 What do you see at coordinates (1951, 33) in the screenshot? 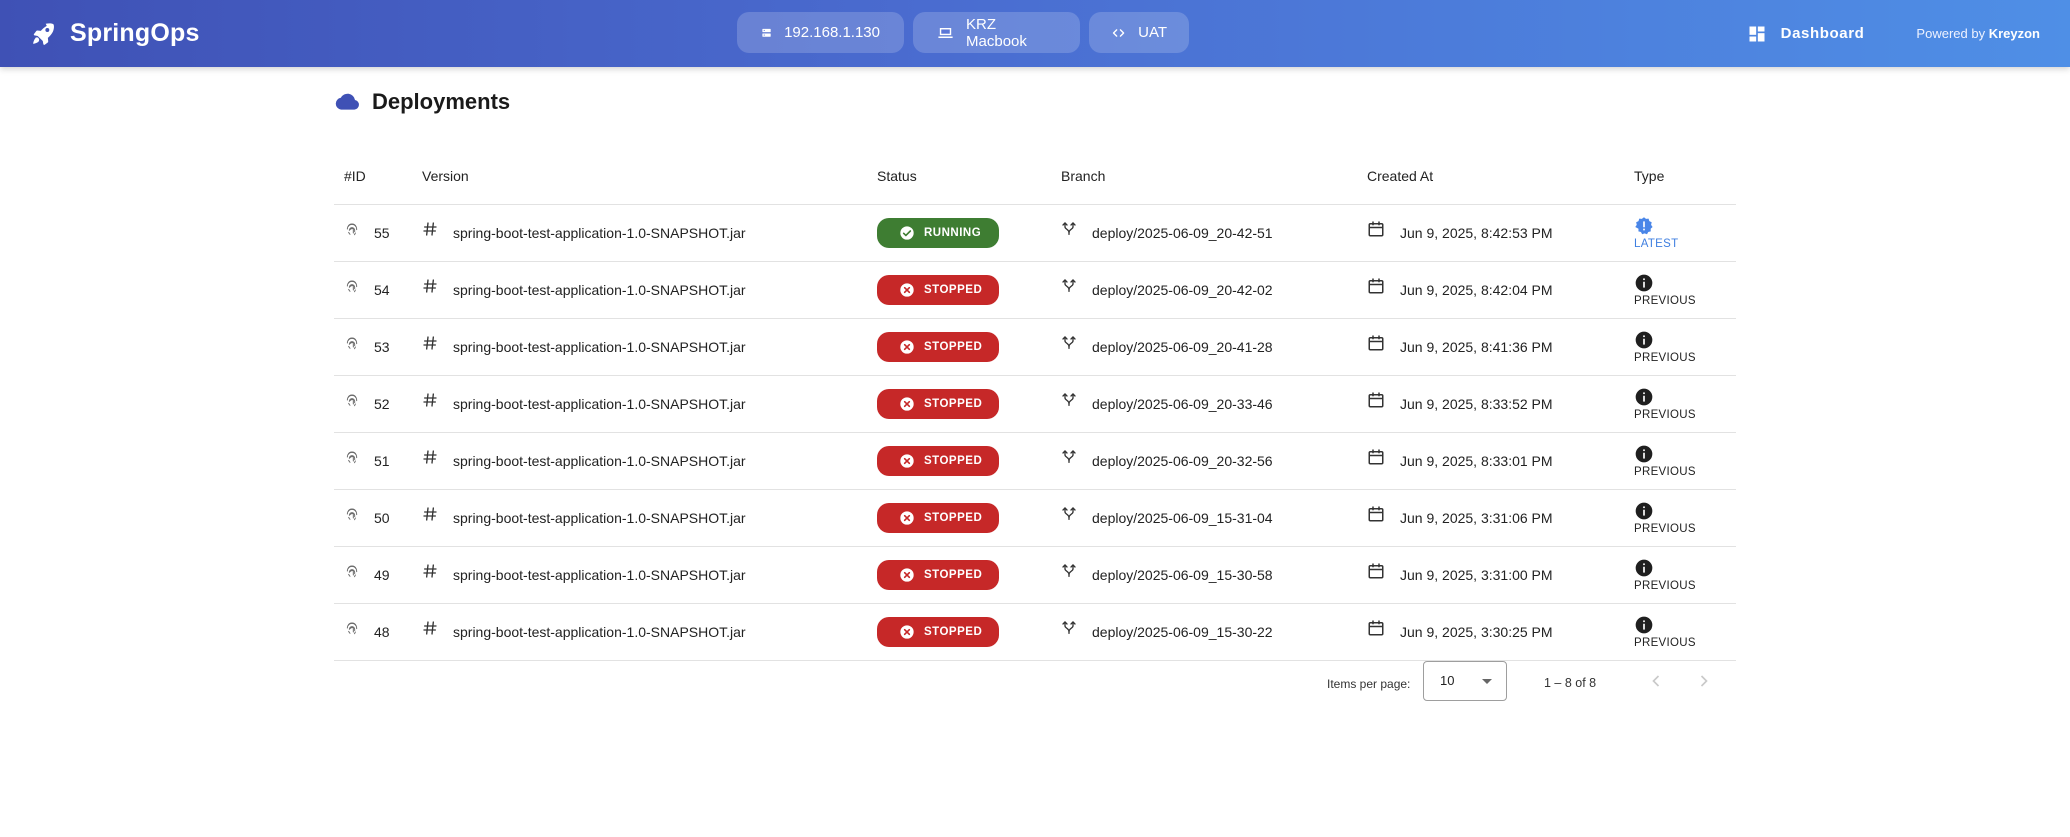
I see `powered-by-prefix: Powered by` at bounding box center [1951, 33].